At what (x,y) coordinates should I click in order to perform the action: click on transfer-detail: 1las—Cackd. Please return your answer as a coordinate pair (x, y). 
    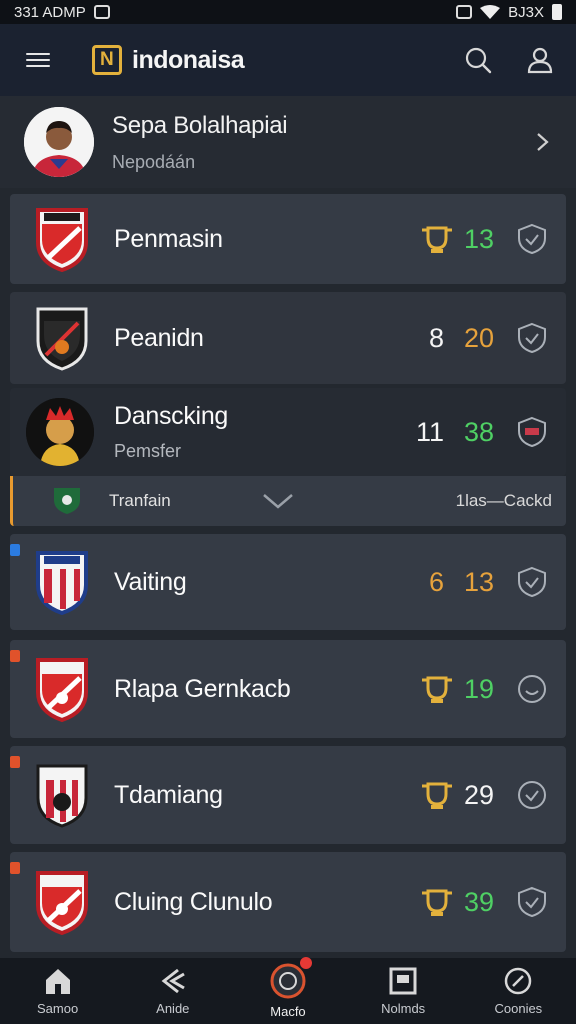
    Looking at the image, I should click on (503, 500).